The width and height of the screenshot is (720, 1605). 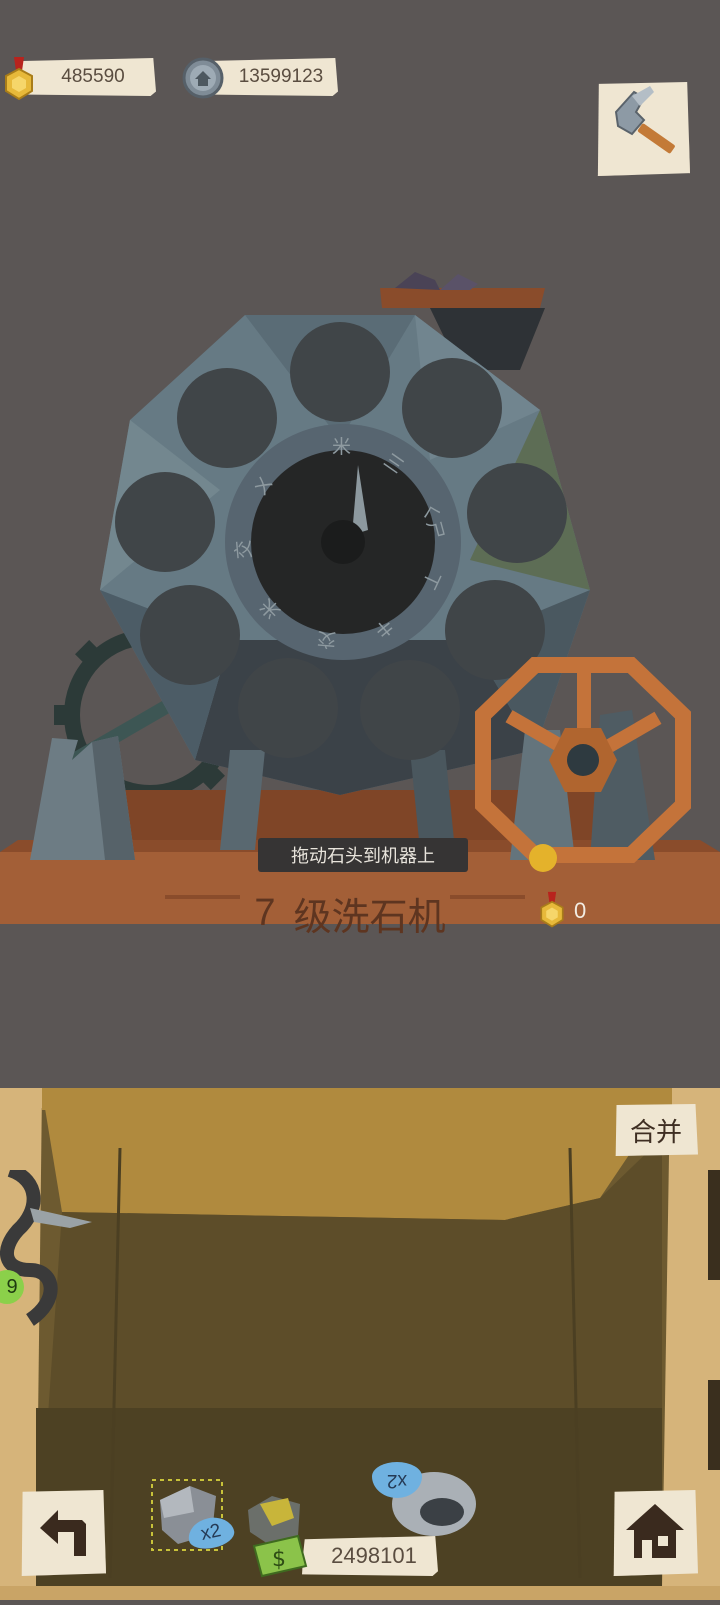 I want to click on machine-medal-reward: 0, so click(x=573, y=910).